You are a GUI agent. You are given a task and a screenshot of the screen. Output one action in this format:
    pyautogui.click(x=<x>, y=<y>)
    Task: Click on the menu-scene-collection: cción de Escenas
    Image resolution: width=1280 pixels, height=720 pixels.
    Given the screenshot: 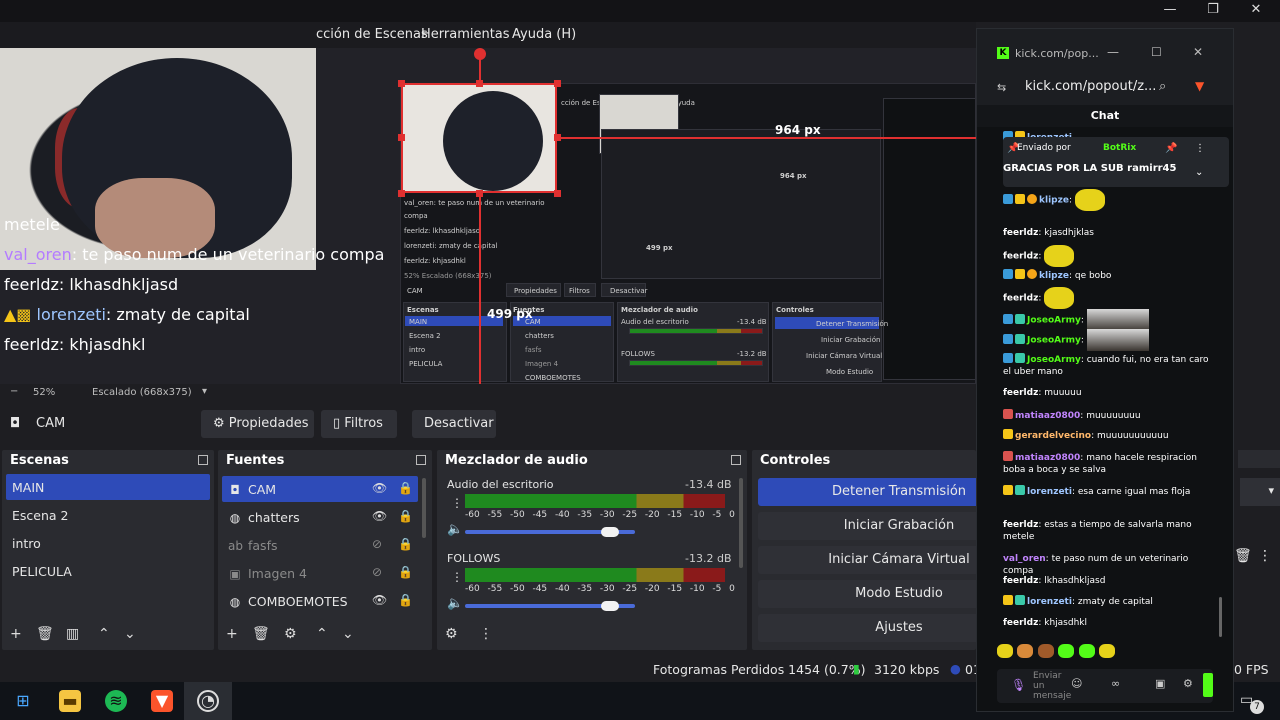 What is the action you would take?
    pyautogui.click(x=372, y=34)
    